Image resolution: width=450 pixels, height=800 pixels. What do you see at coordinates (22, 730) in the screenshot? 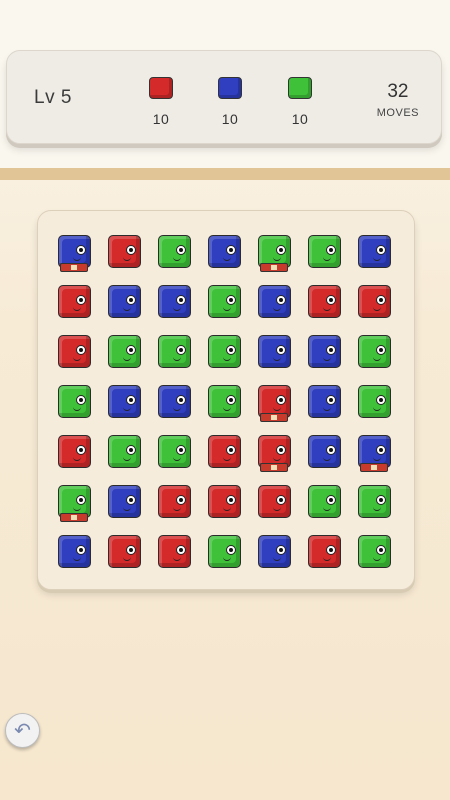
I see `undo-button: ↶` at bounding box center [22, 730].